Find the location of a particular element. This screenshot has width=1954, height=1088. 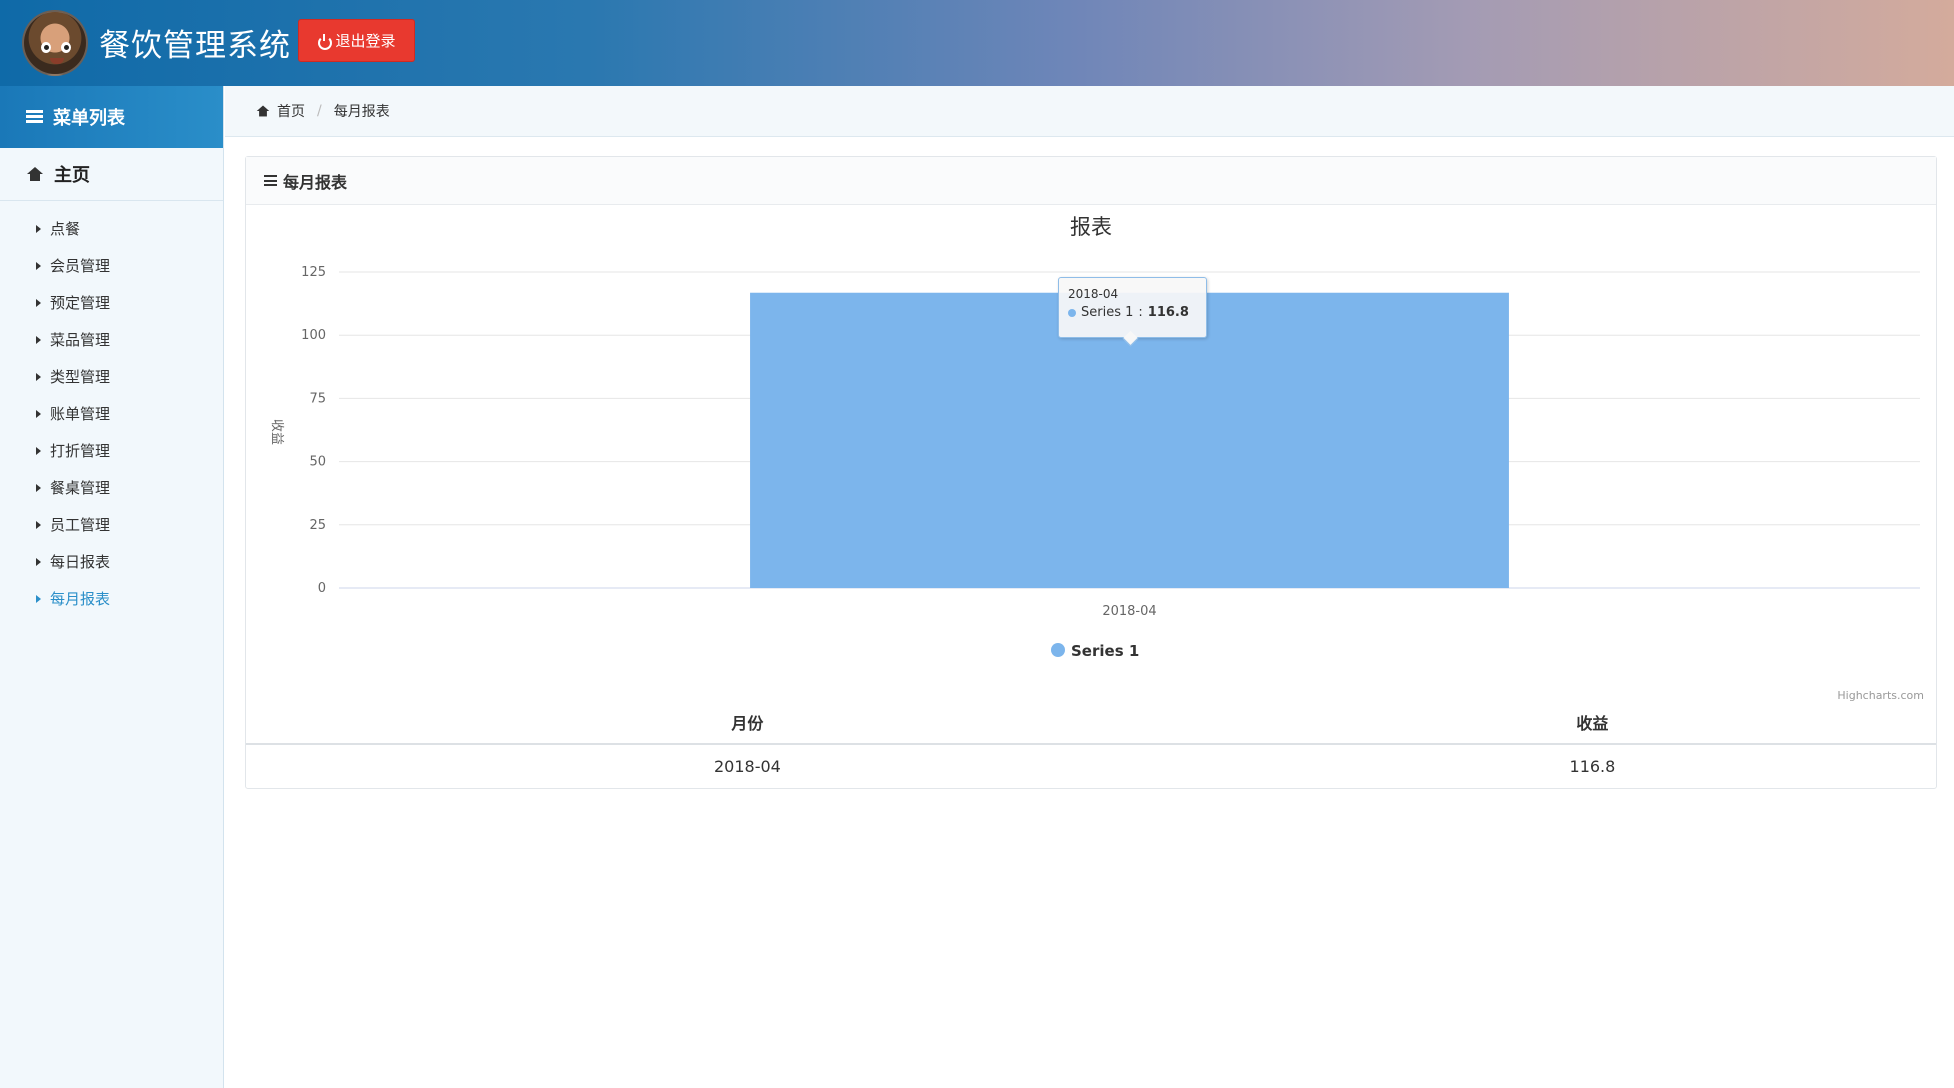

sidebar-item: 类型管理 is located at coordinates (111, 376).